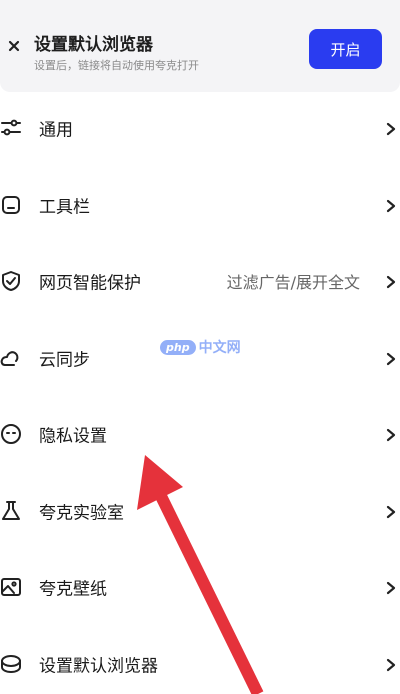 Image resolution: width=400 pixels, height=694 pixels. Describe the element at coordinates (73, 589) in the screenshot. I see `menu-item-label: 夸克壁纸` at that location.